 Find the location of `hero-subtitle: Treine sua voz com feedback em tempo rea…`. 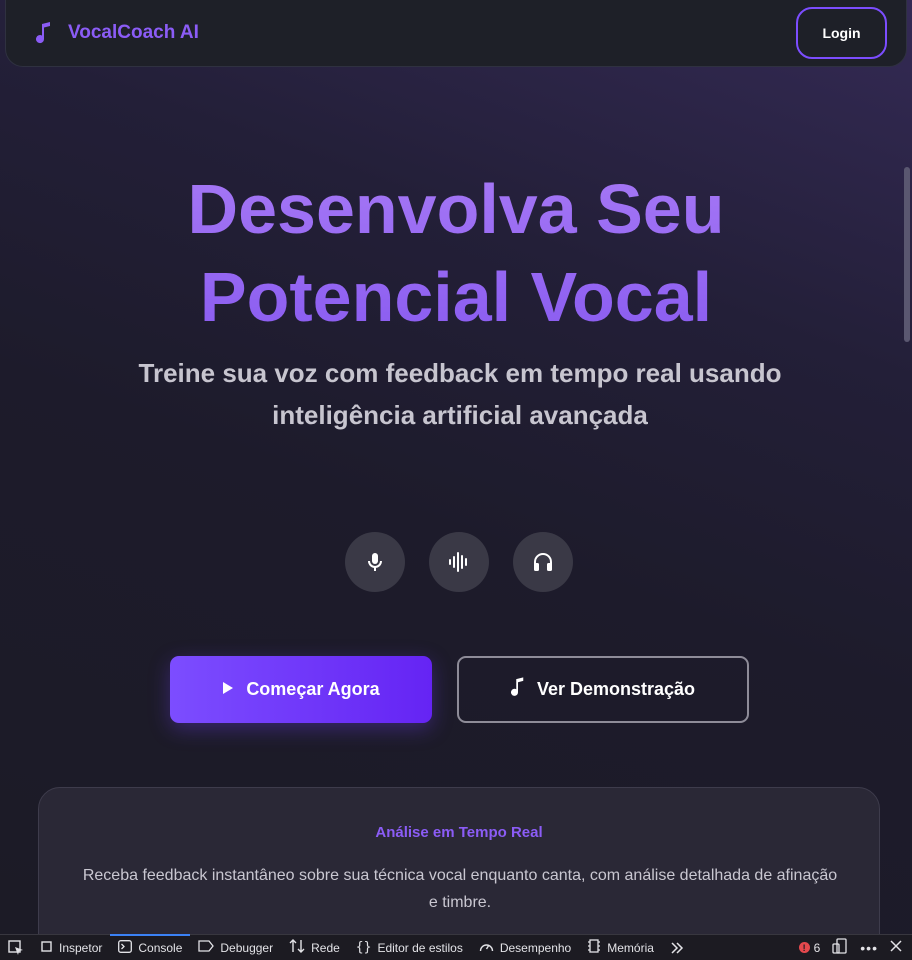

hero-subtitle: Treine sua voz com feedback em tempo rea… is located at coordinates (460, 394).